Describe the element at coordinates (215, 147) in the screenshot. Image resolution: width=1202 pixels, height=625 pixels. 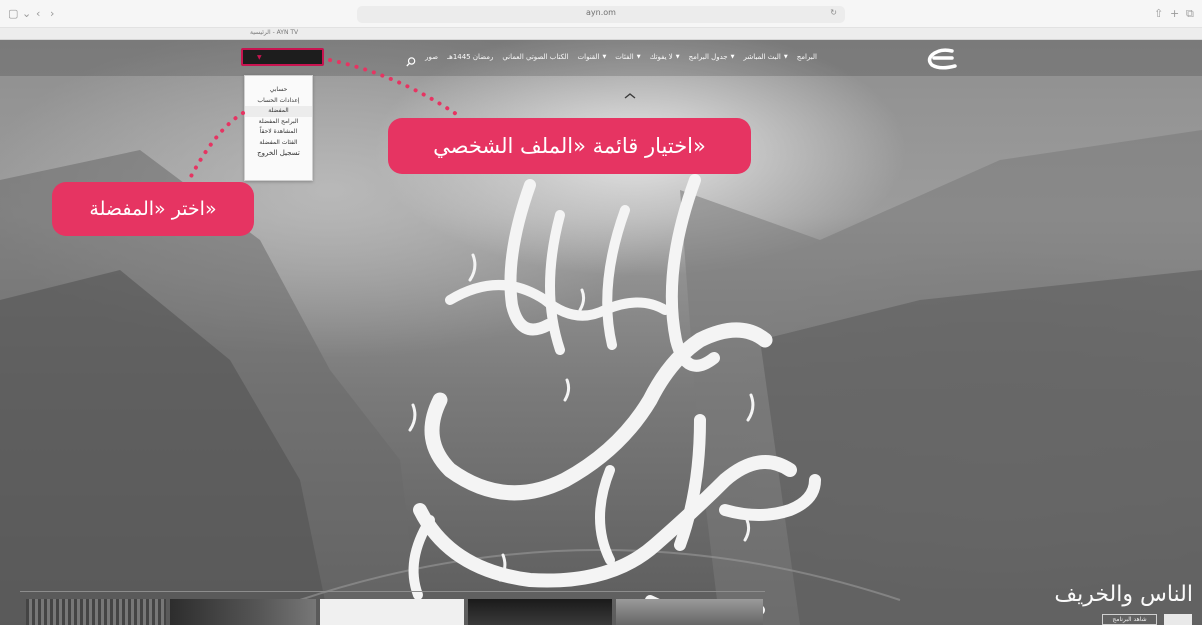
I see `connector-favorites` at that location.